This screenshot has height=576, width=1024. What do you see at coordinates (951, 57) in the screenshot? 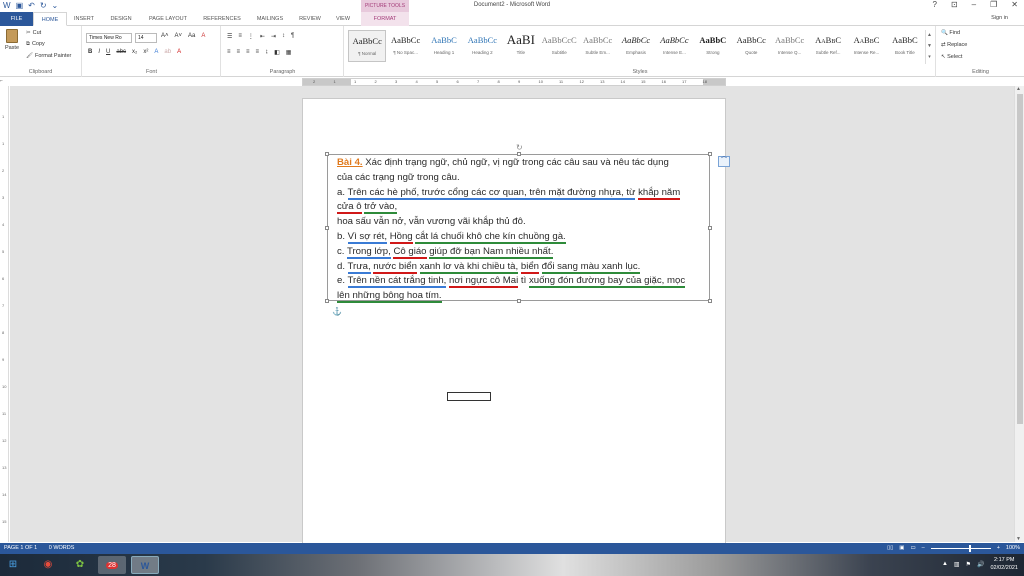
I see `select-button: ↖ Select` at bounding box center [951, 57].